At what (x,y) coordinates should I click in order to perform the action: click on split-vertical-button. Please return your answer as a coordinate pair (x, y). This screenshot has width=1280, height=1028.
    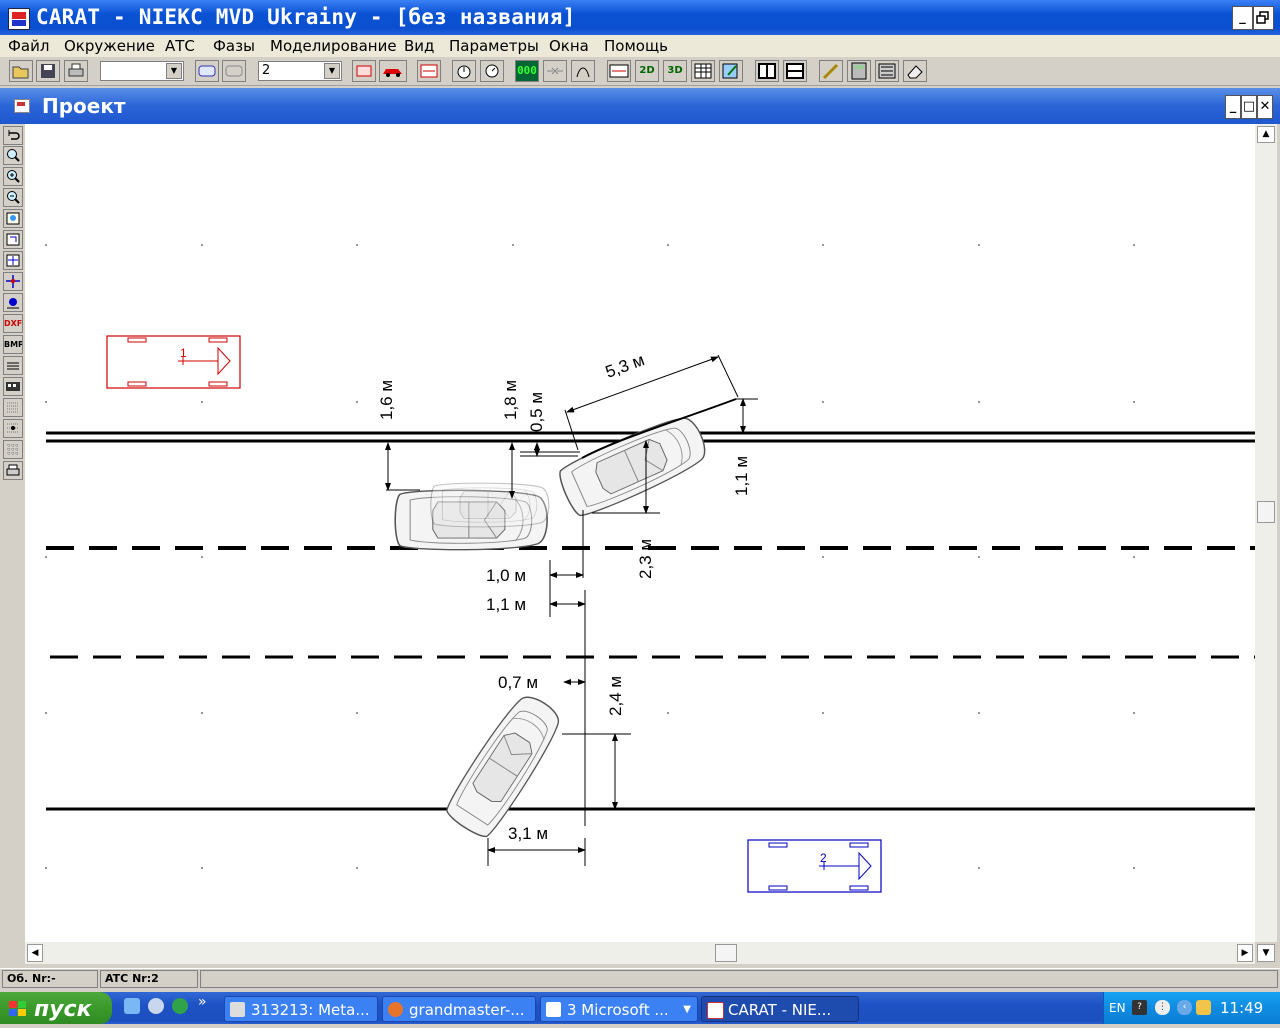
    Looking at the image, I should click on (767, 71).